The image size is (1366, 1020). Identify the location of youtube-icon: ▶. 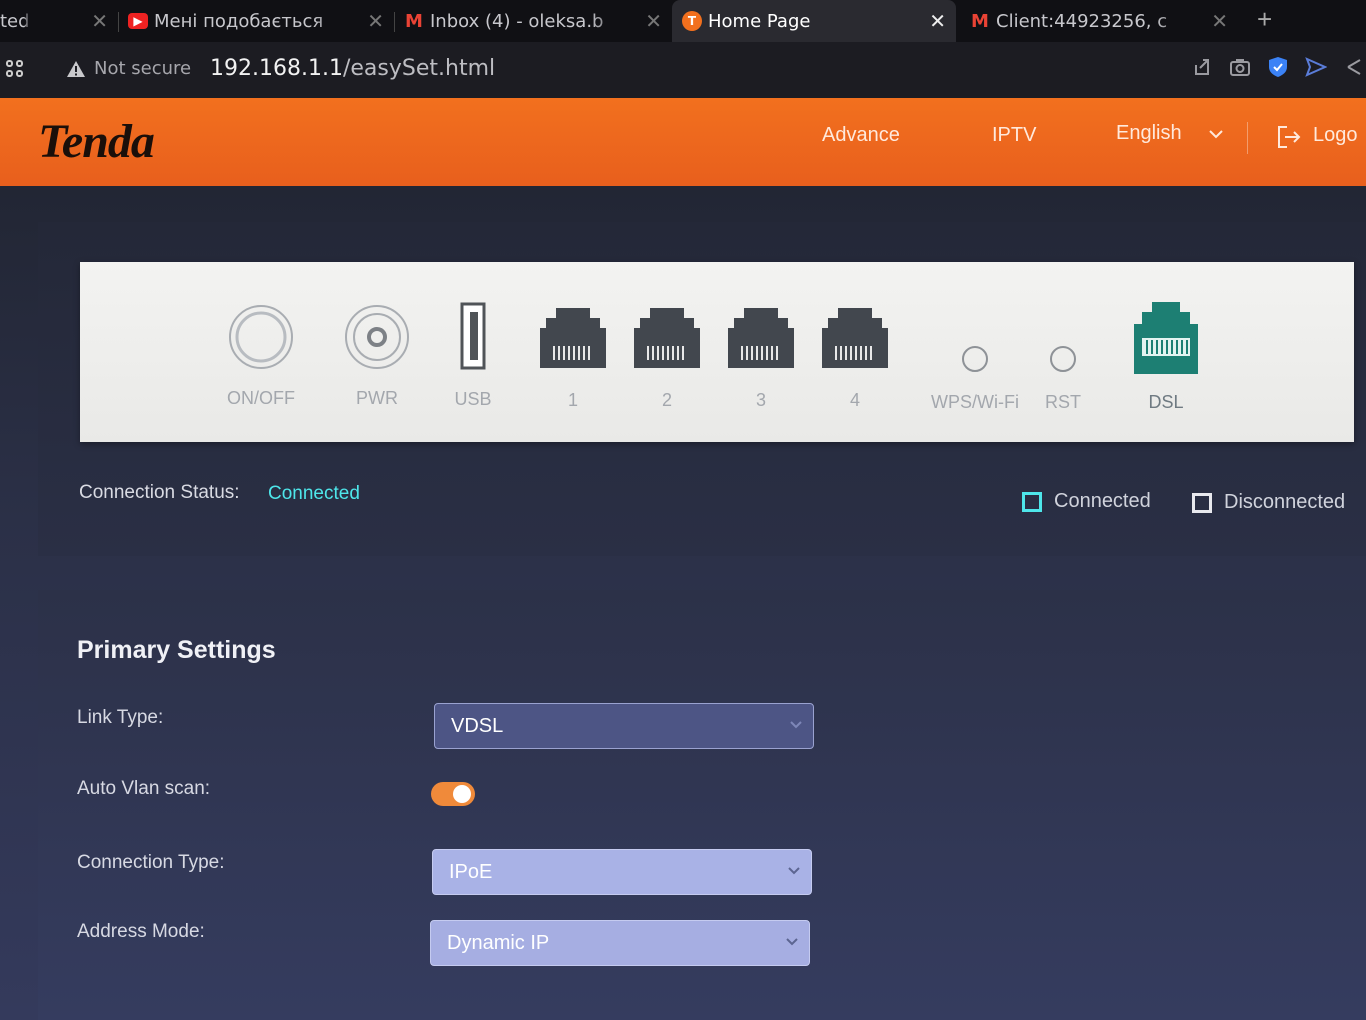
(138, 21).